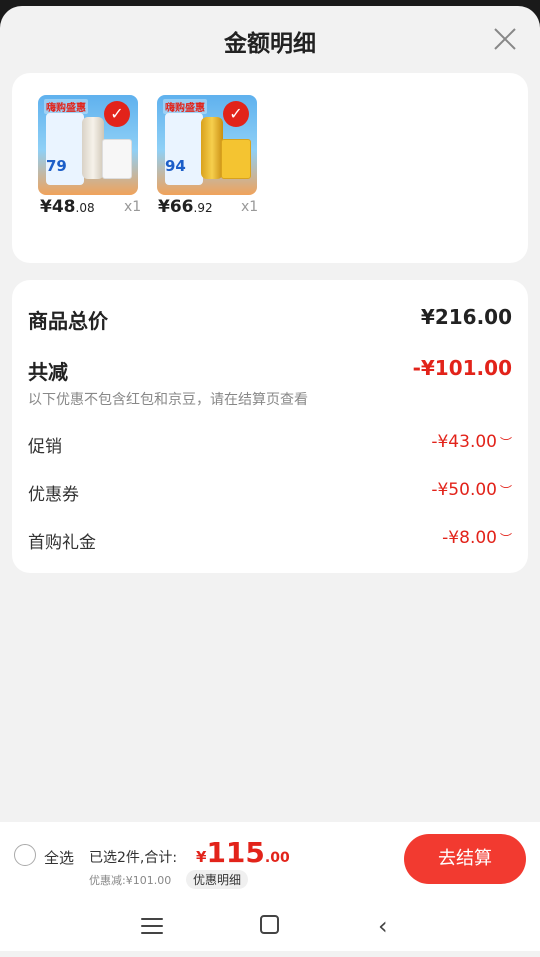  I want to click on product-price: ¥66.92, so click(185, 207).